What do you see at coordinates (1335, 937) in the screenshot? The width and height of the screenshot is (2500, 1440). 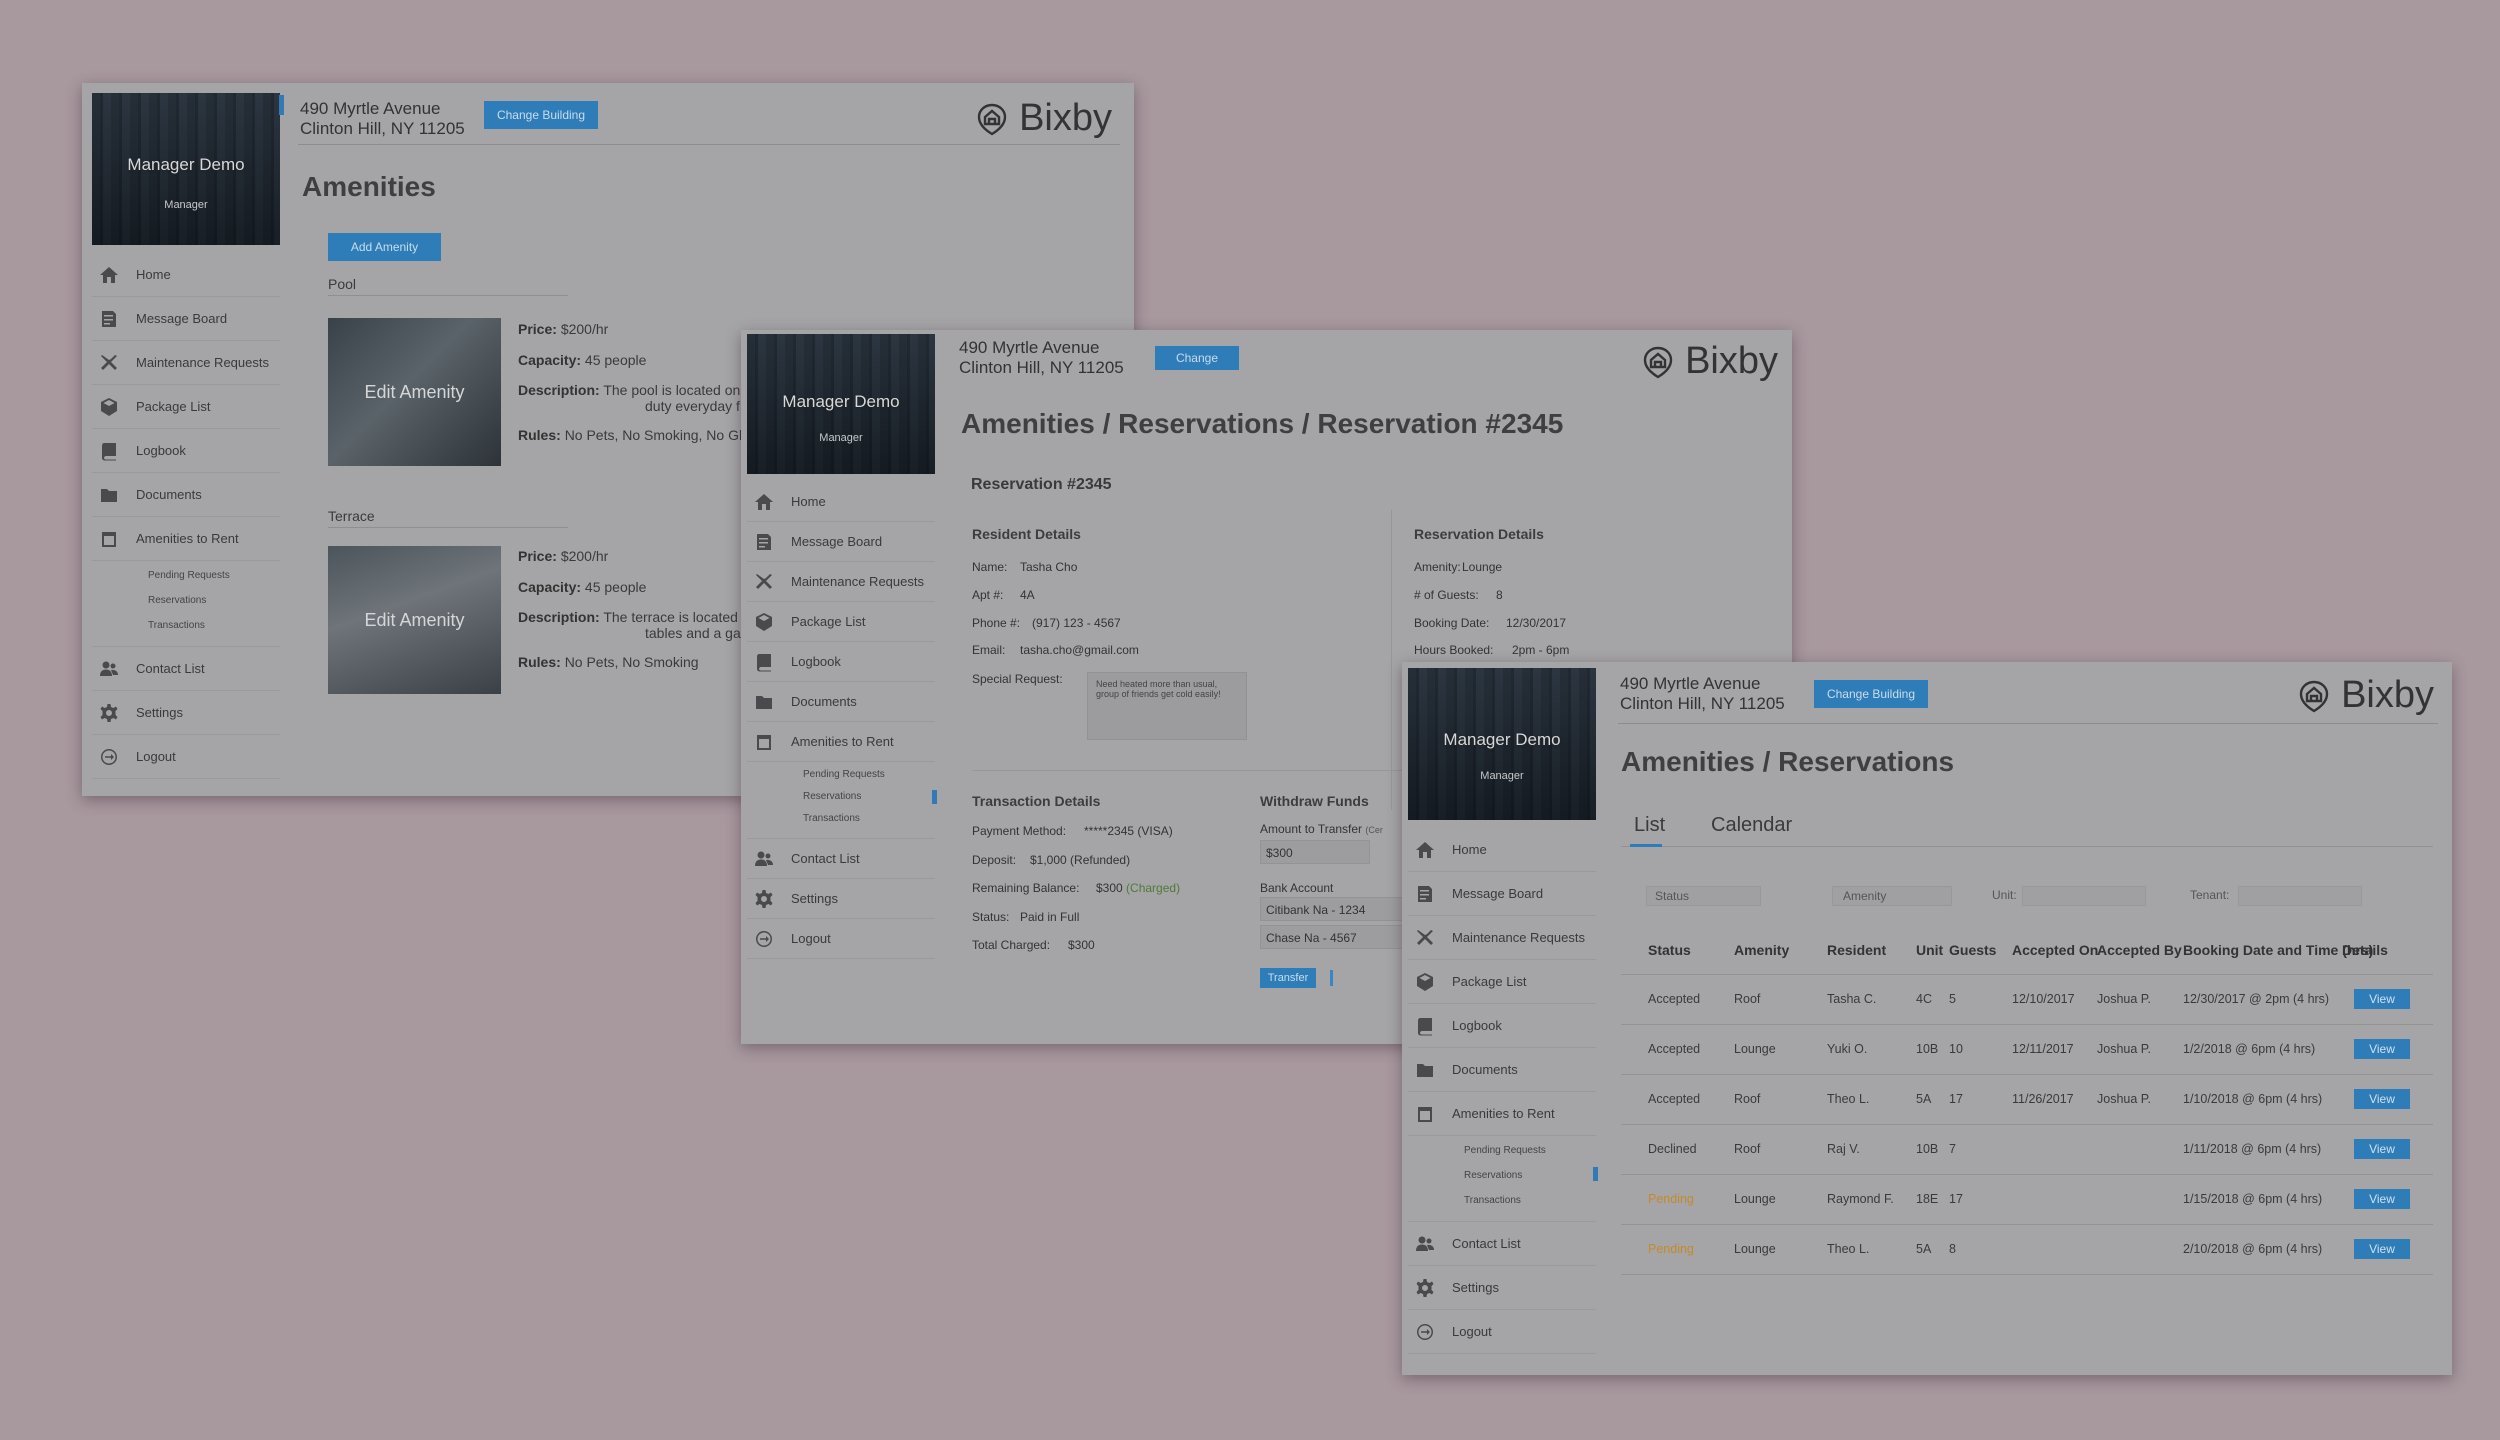 I see `bank-option-chase: Chase Na - 4567` at bounding box center [1335, 937].